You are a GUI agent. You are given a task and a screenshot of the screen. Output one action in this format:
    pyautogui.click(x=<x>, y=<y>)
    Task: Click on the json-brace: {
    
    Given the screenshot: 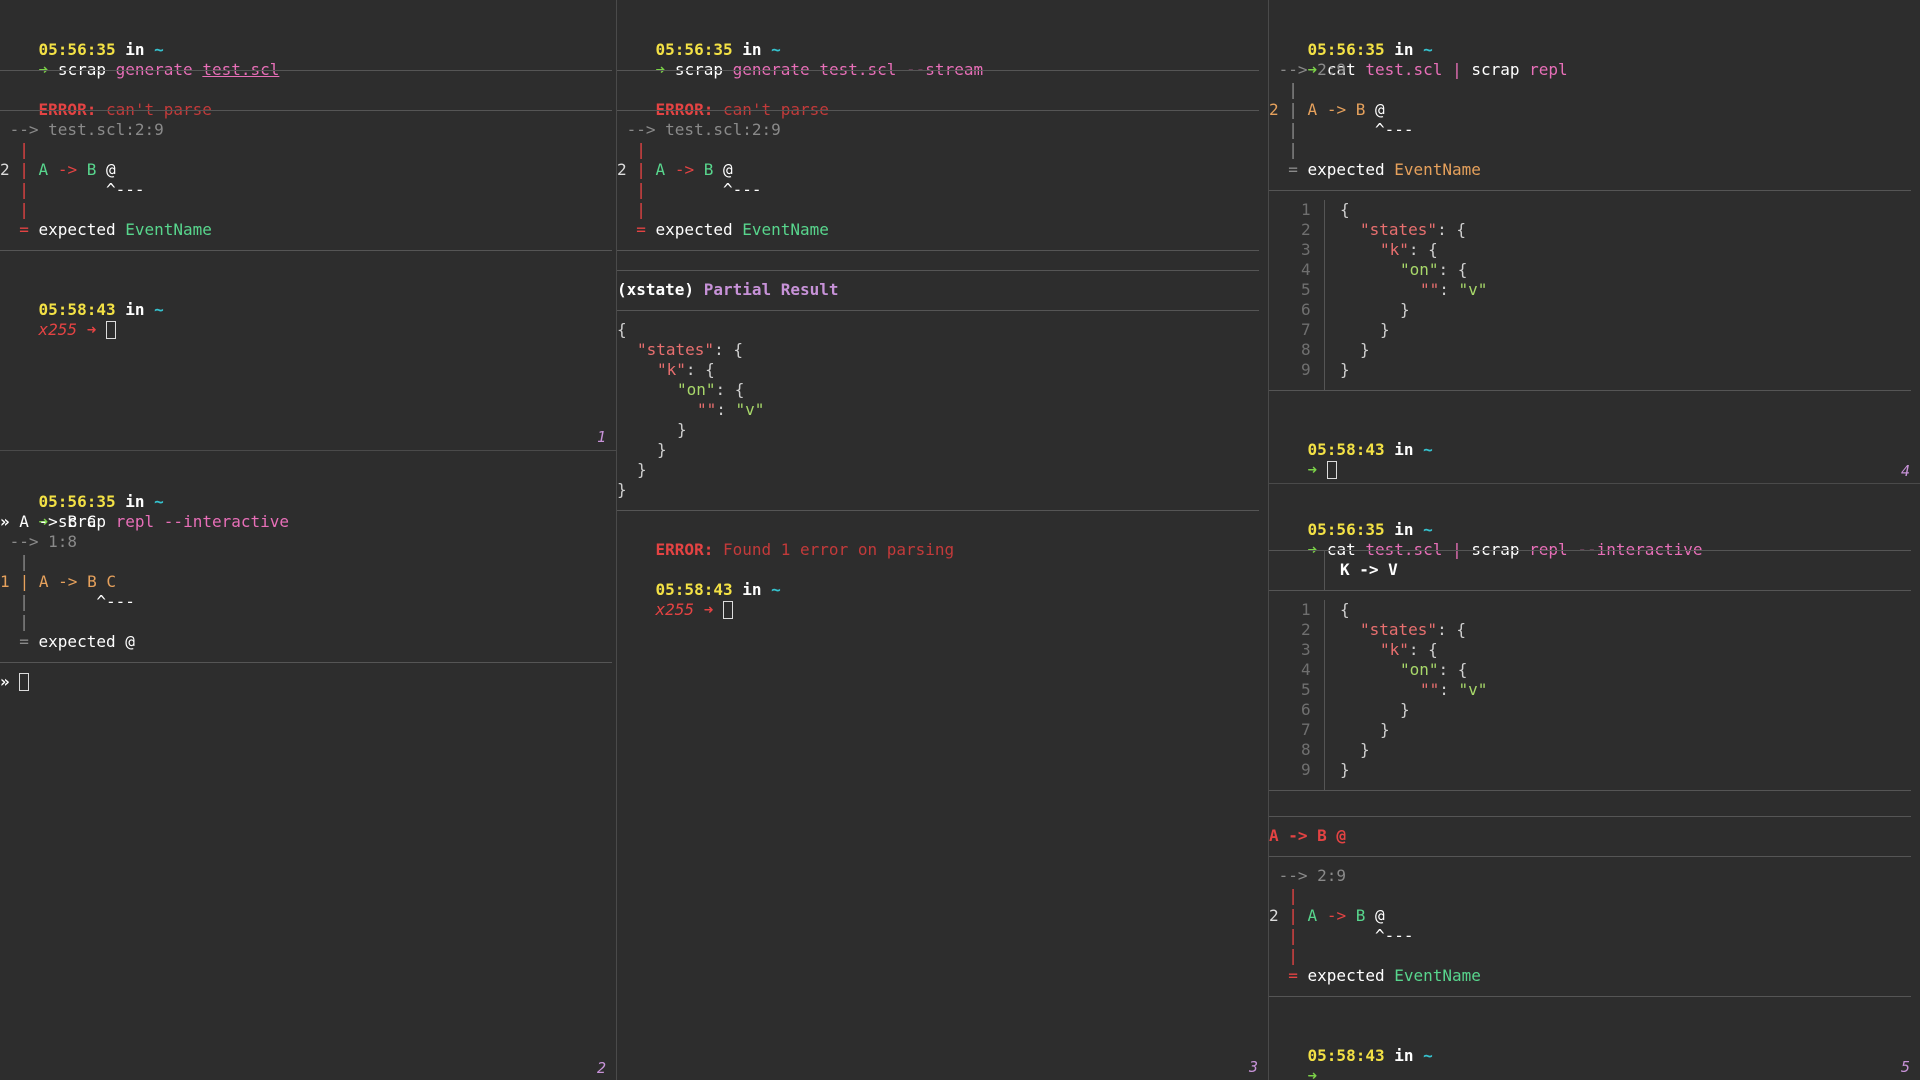 What is the action you would take?
    pyautogui.click(x=622, y=329)
    